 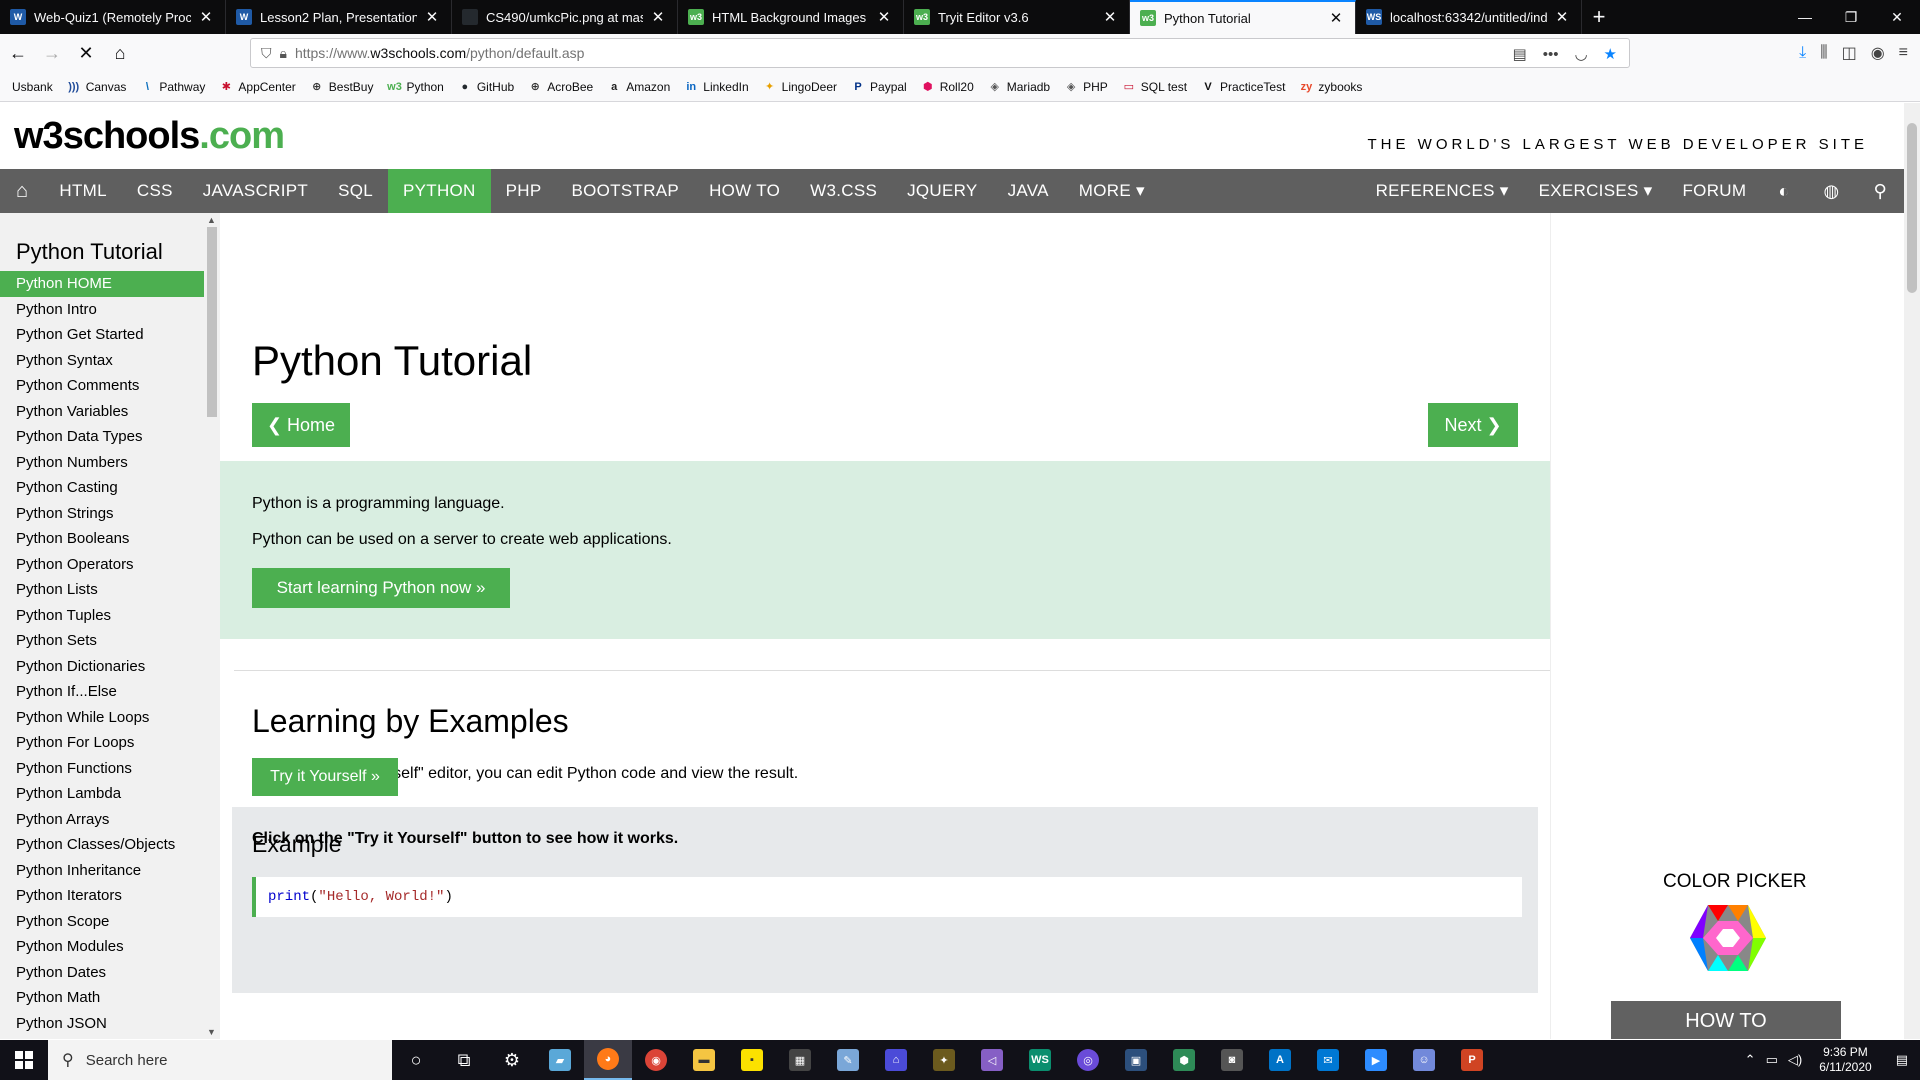 What do you see at coordinates (464, 1060) in the screenshot?
I see `task-view-icon: ⧉` at bounding box center [464, 1060].